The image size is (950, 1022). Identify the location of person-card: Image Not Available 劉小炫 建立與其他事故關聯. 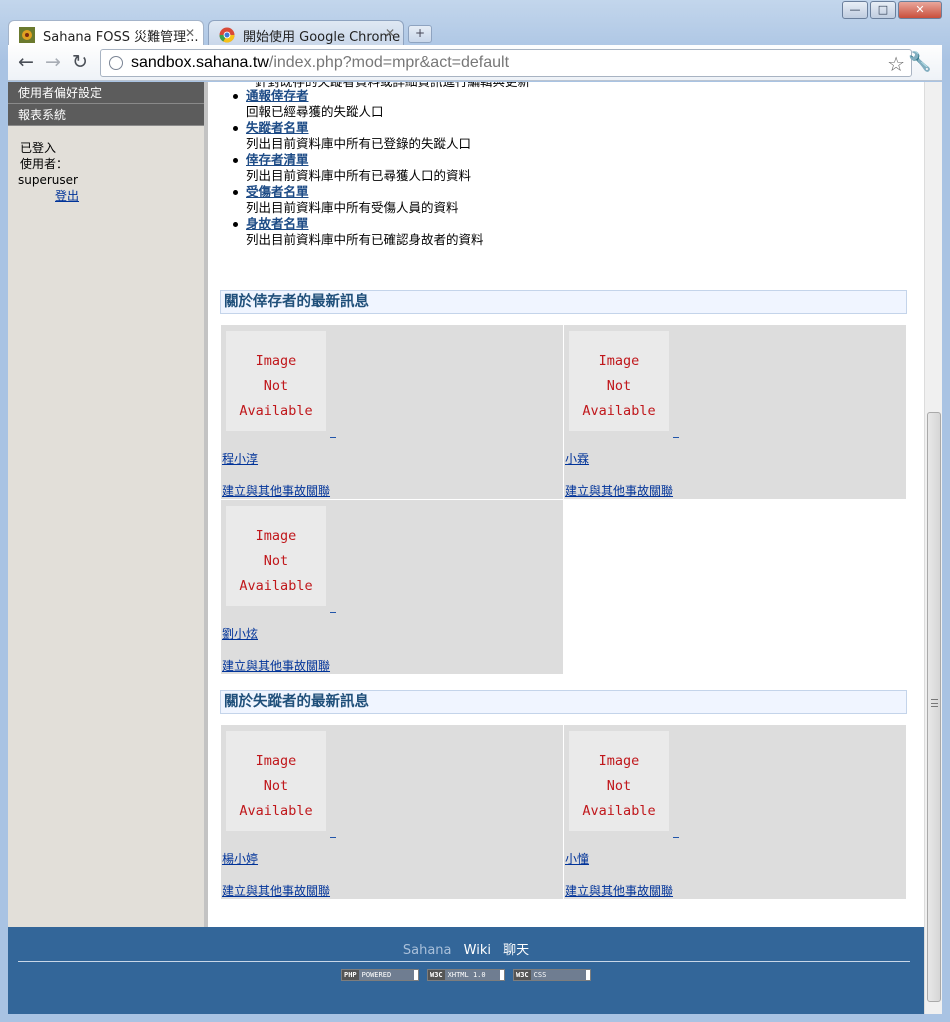
(392, 587).